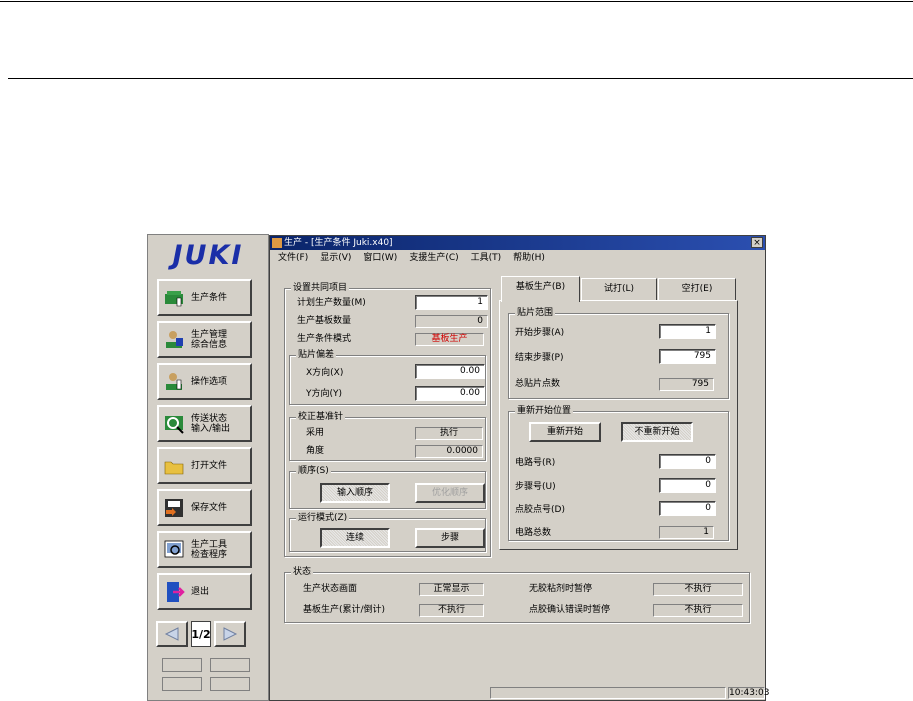 Image resolution: width=913 pixels, height=701 pixels. Describe the element at coordinates (175, 550) in the screenshot. I see `tool-check-icon` at that location.